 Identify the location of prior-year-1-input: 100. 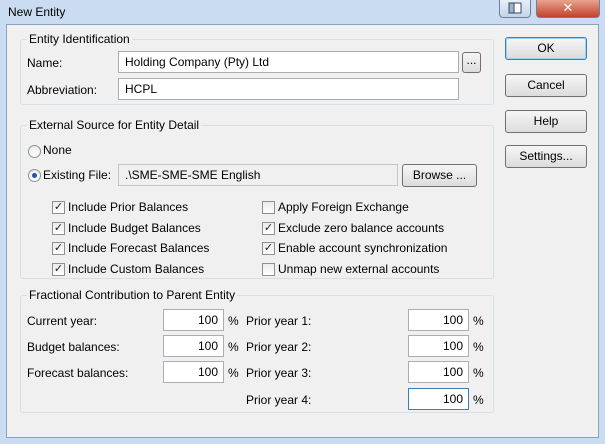
(438, 320).